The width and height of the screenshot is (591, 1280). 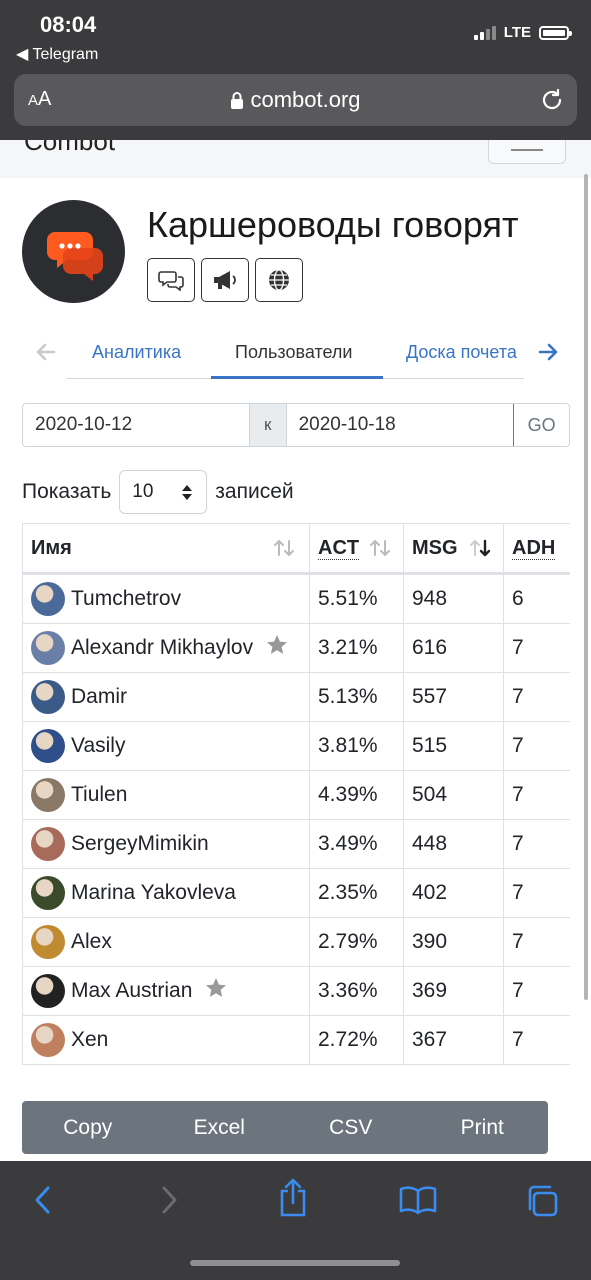 What do you see at coordinates (89, 1040) in the screenshot?
I see `user-name: Xen` at bounding box center [89, 1040].